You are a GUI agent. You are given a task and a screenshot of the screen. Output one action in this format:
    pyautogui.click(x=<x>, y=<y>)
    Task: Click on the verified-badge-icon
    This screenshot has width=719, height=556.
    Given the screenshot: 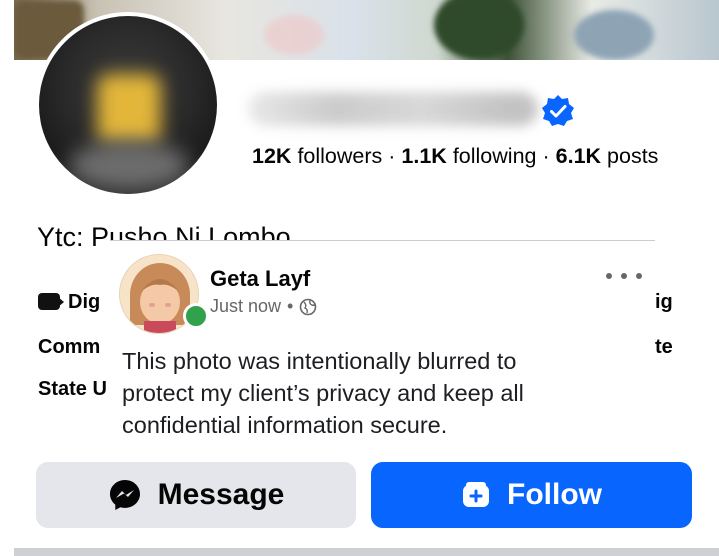 What is the action you would take?
    pyautogui.click(x=558, y=110)
    